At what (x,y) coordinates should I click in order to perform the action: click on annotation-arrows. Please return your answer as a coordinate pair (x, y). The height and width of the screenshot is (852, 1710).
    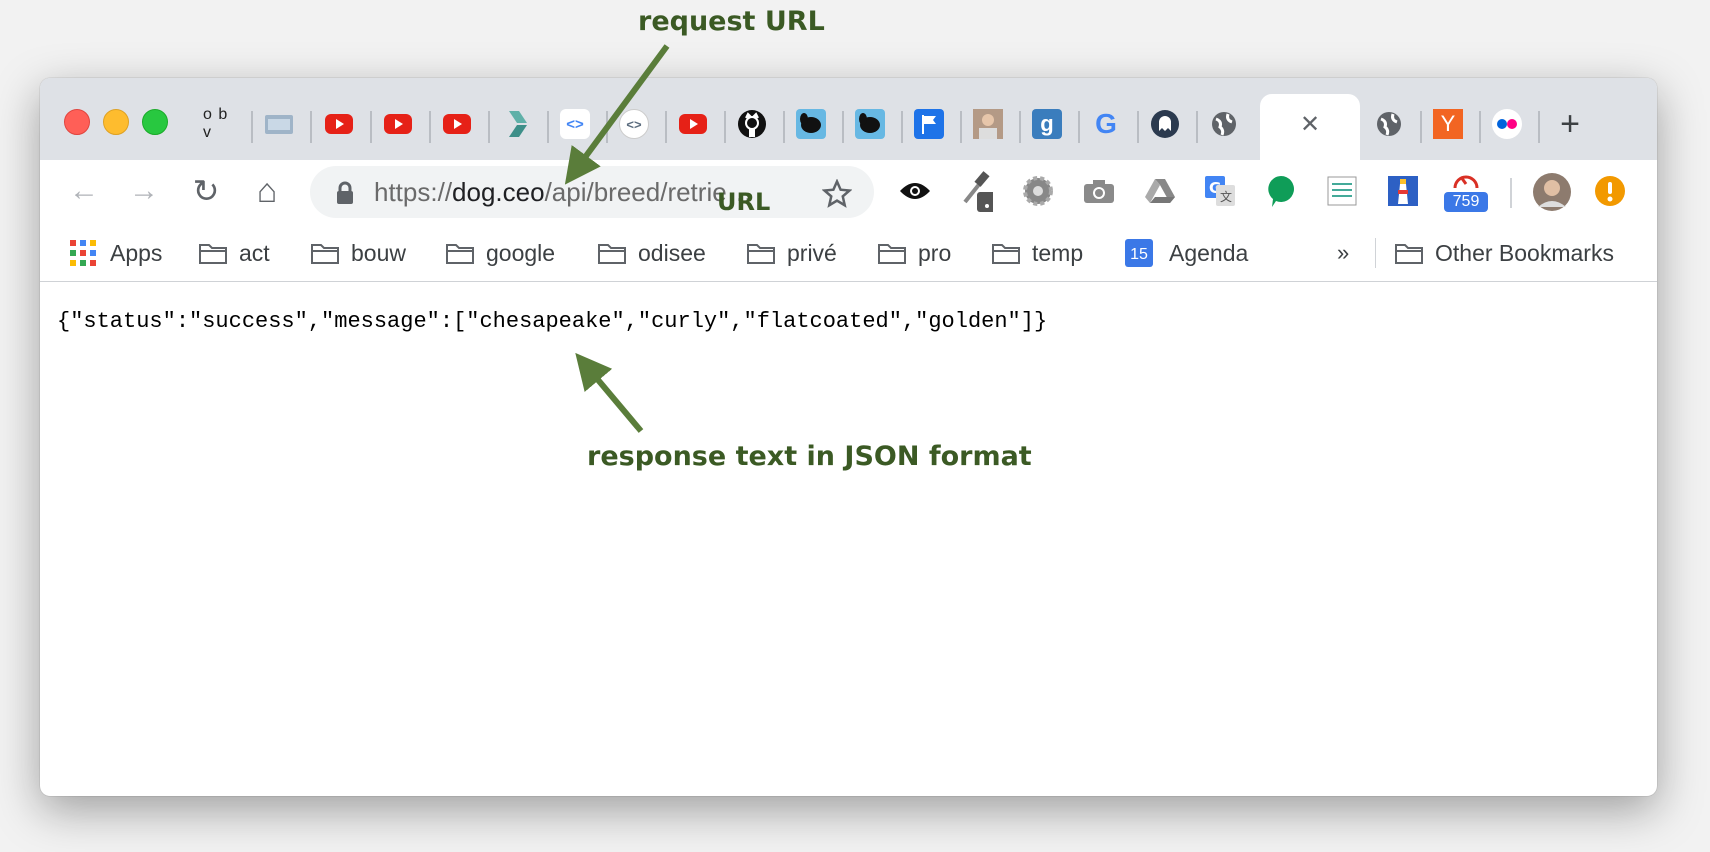
    Looking at the image, I should click on (617, 238).